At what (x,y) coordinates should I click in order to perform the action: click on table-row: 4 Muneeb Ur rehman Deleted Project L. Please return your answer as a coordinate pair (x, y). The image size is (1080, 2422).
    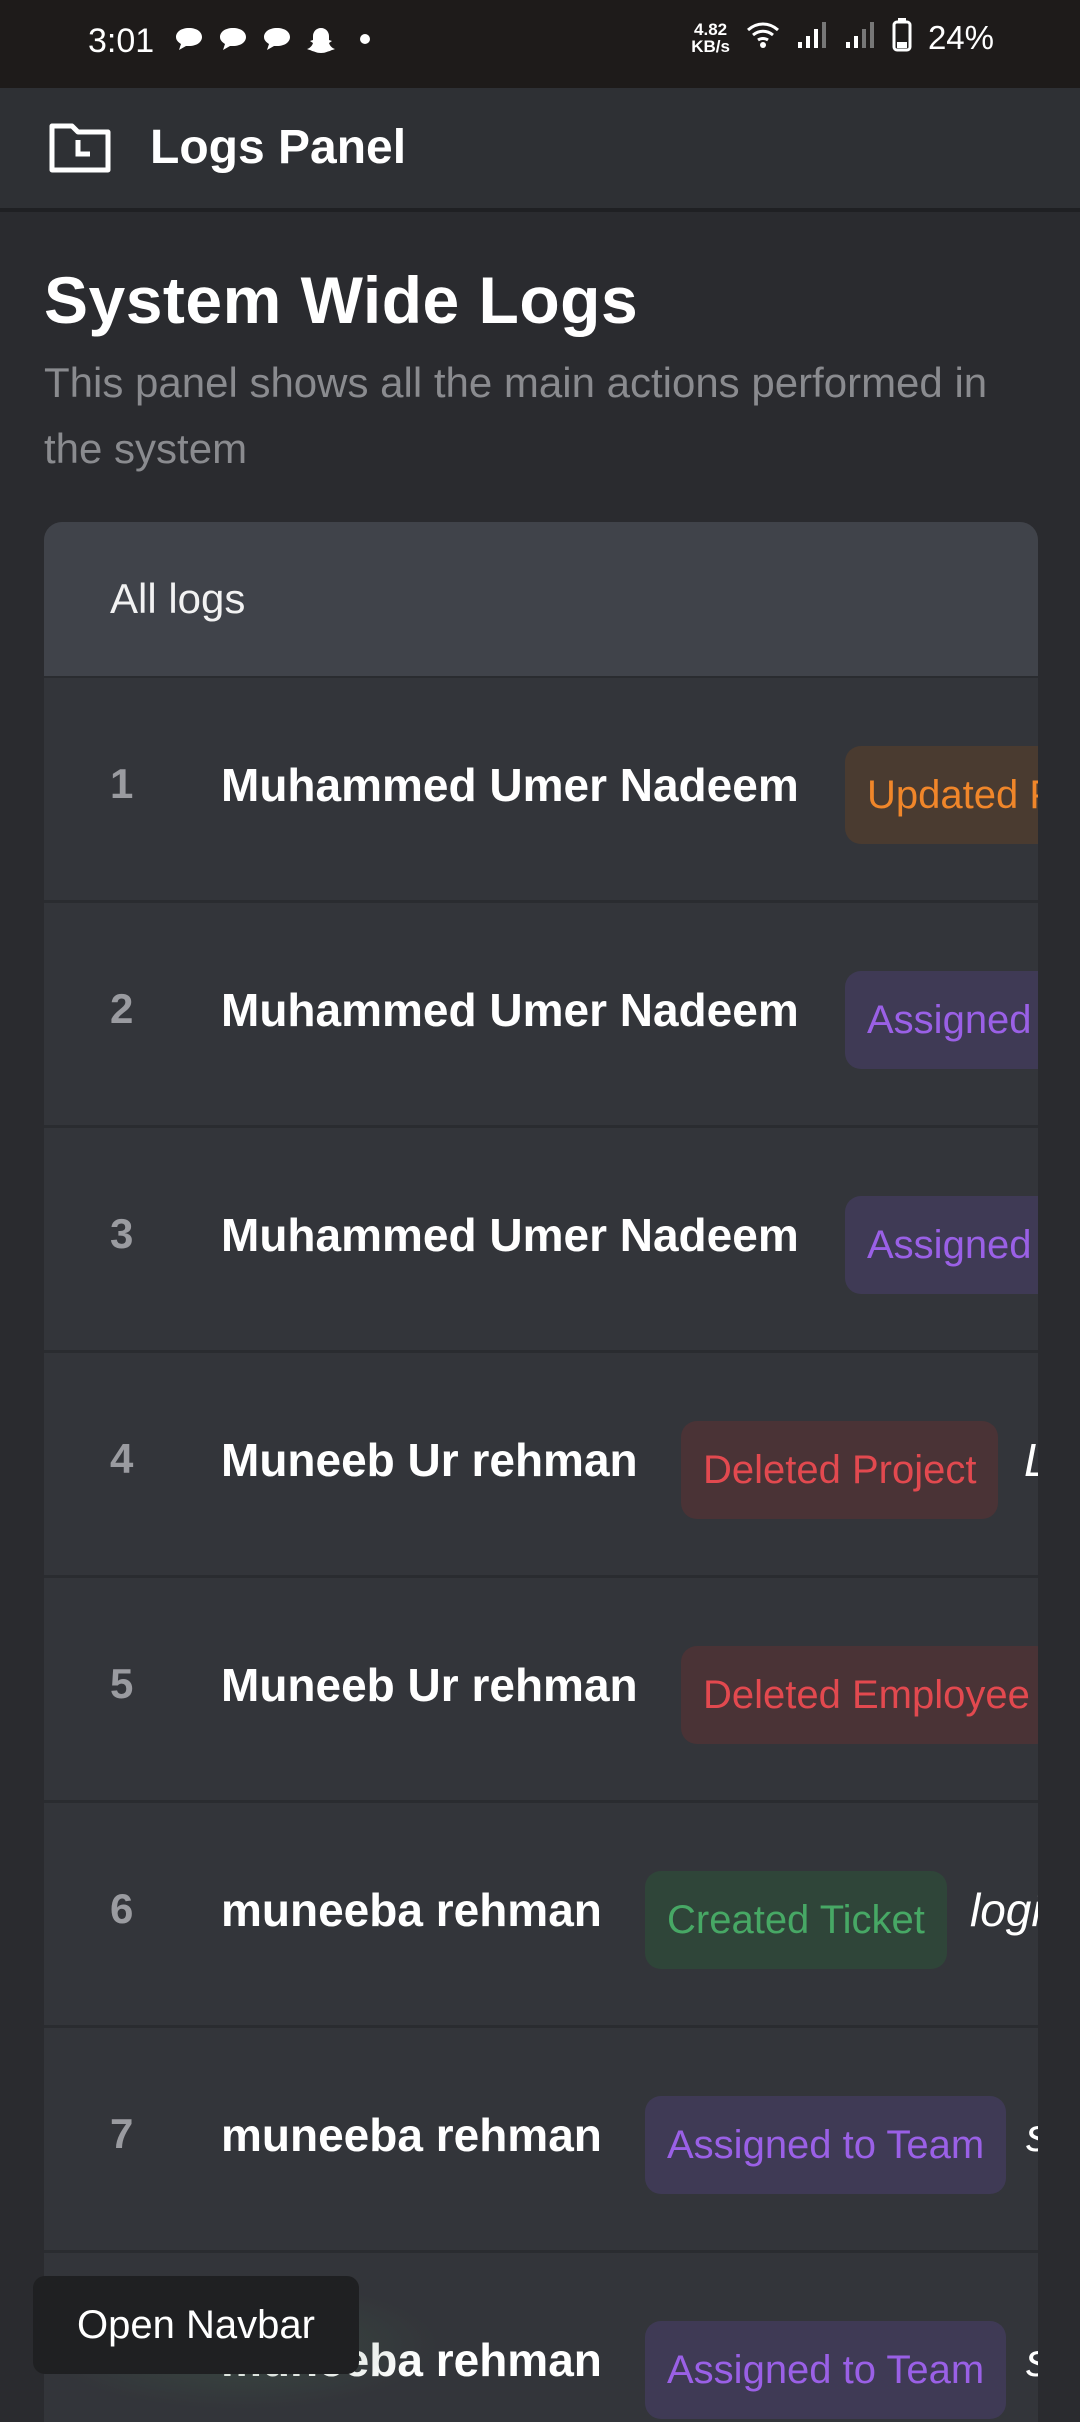
    Looking at the image, I should click on (541, 1465).